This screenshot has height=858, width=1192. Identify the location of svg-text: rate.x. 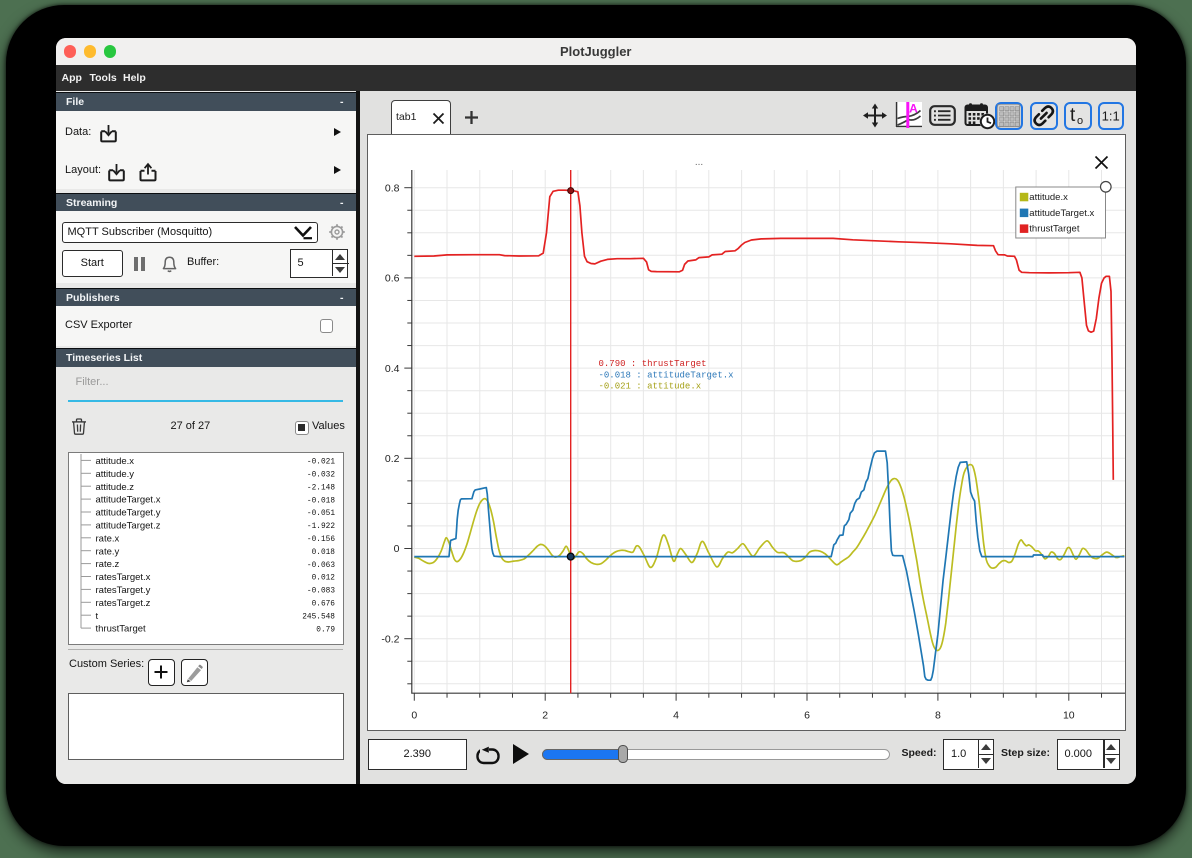
(107, 538).